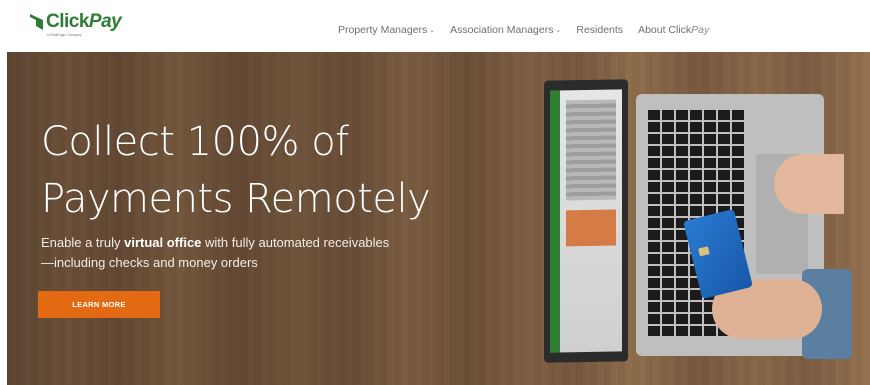 The width and height of the screenshot is (870, 385). I want to click on logo-tagline: A RealPage Company, so click(64, 35).